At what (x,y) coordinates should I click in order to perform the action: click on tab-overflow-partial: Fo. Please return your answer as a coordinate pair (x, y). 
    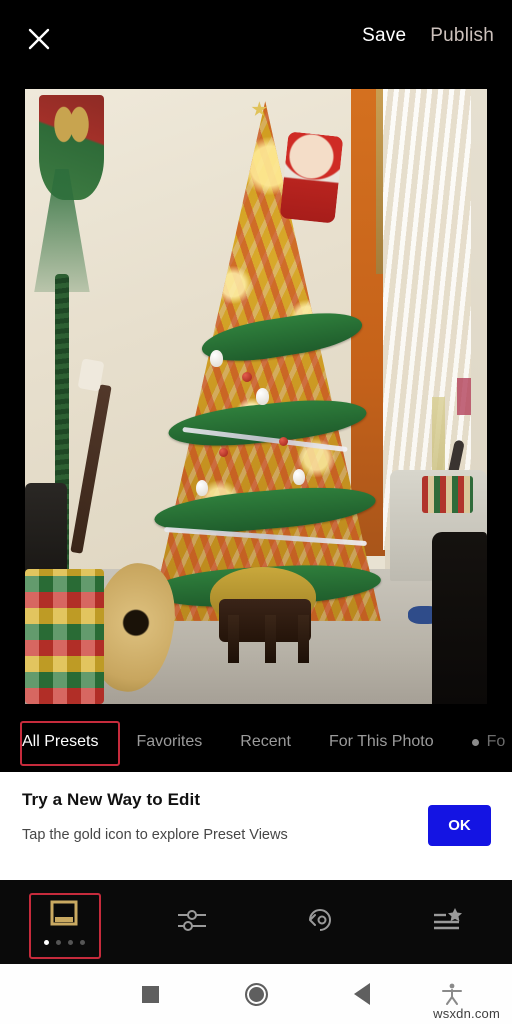
    Looking at the image, I should click on (496, 742).